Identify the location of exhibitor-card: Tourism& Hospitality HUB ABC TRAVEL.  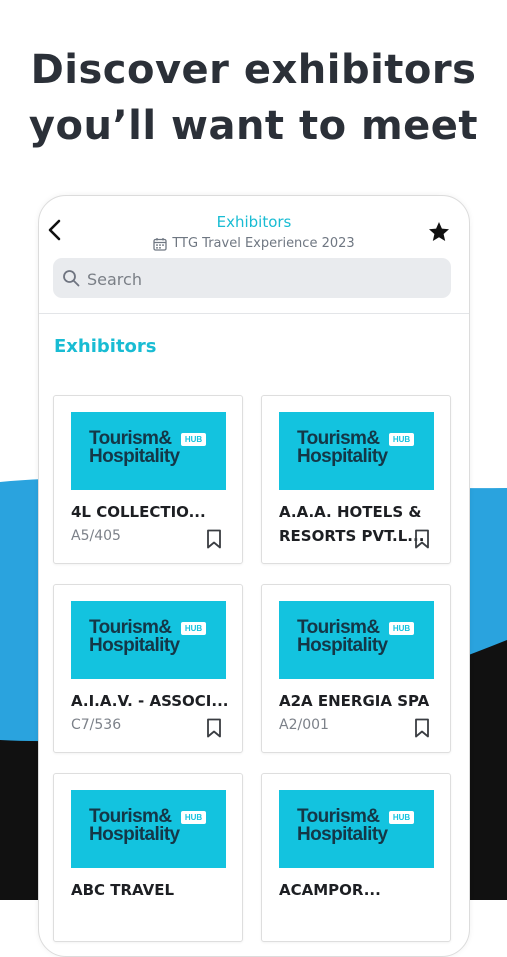
(148, 857).